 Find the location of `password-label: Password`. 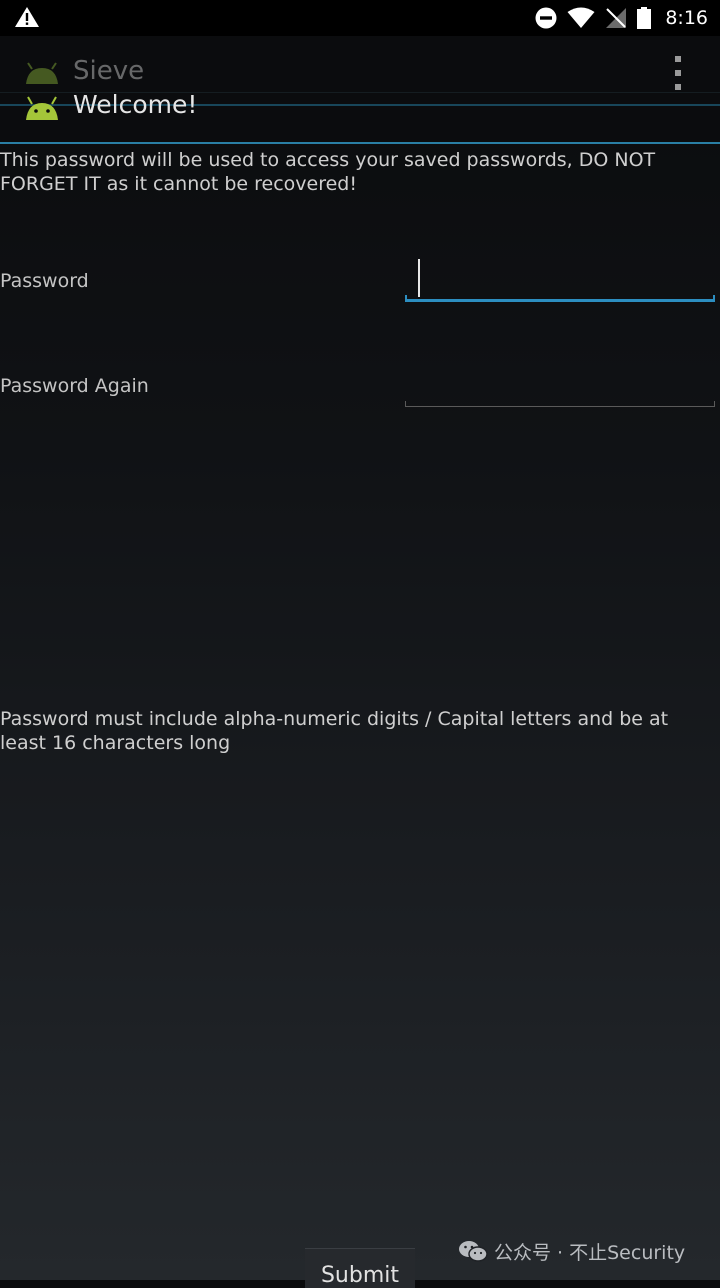

password-label: Password is located at coordinates (44, 281).